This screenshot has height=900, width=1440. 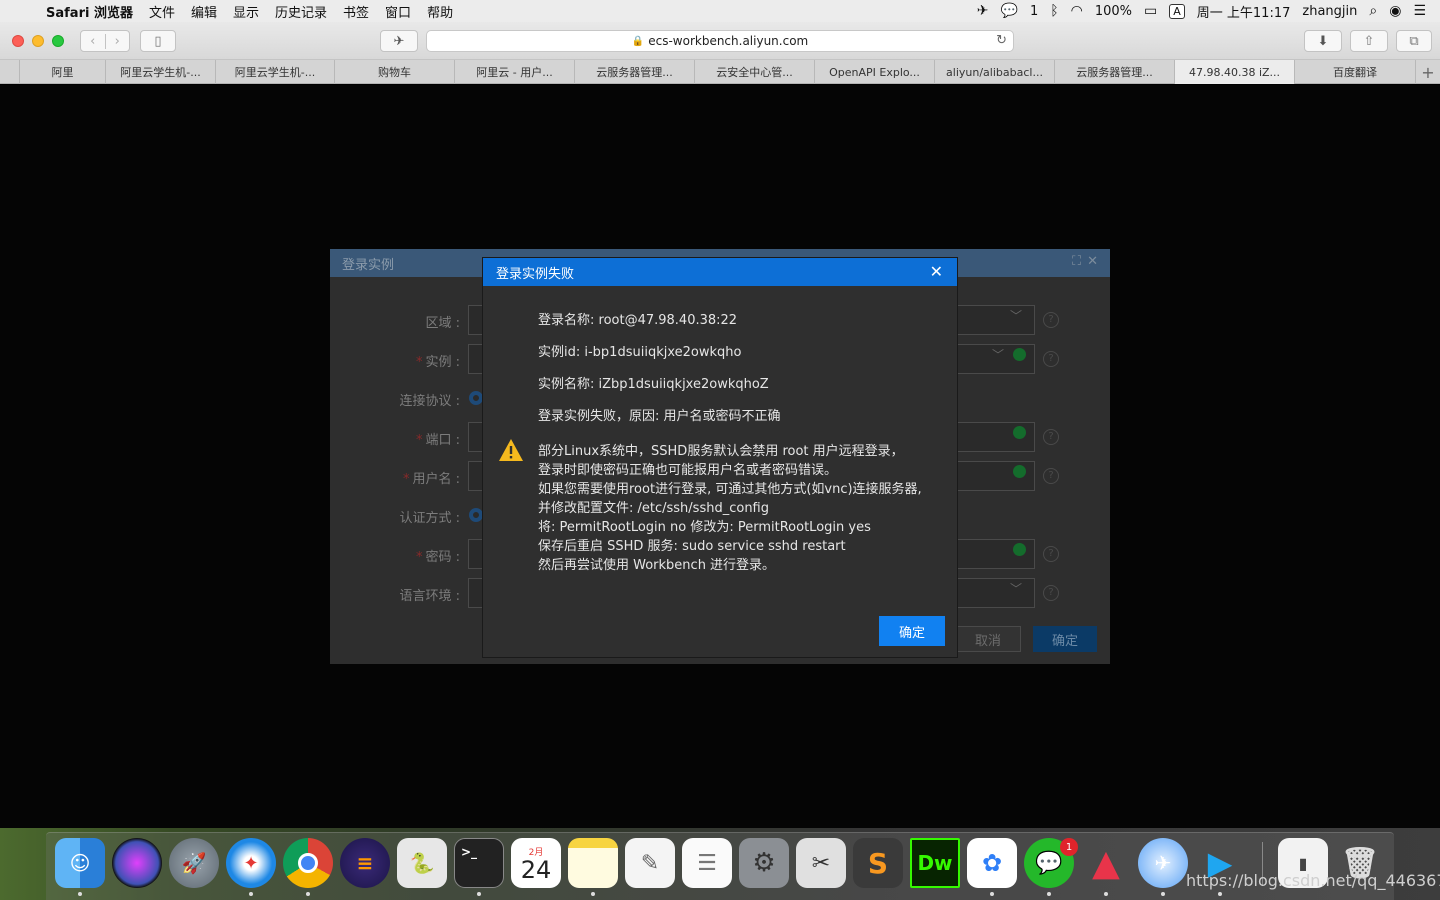 What do you see at coordinates (437, 362) in the screenshot?
I see `instance-label: * 实例 :` at bounding box center [437, 362].